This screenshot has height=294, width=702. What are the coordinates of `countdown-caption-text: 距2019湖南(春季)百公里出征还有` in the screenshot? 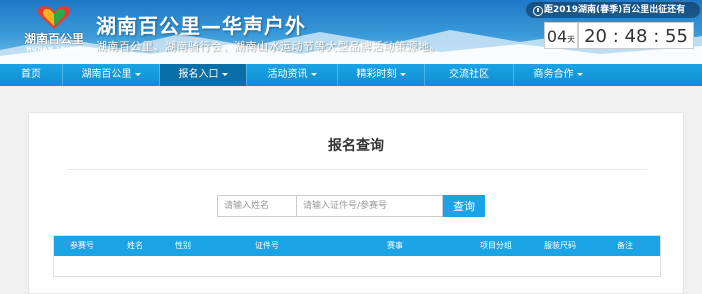 It's located at (615, 10).